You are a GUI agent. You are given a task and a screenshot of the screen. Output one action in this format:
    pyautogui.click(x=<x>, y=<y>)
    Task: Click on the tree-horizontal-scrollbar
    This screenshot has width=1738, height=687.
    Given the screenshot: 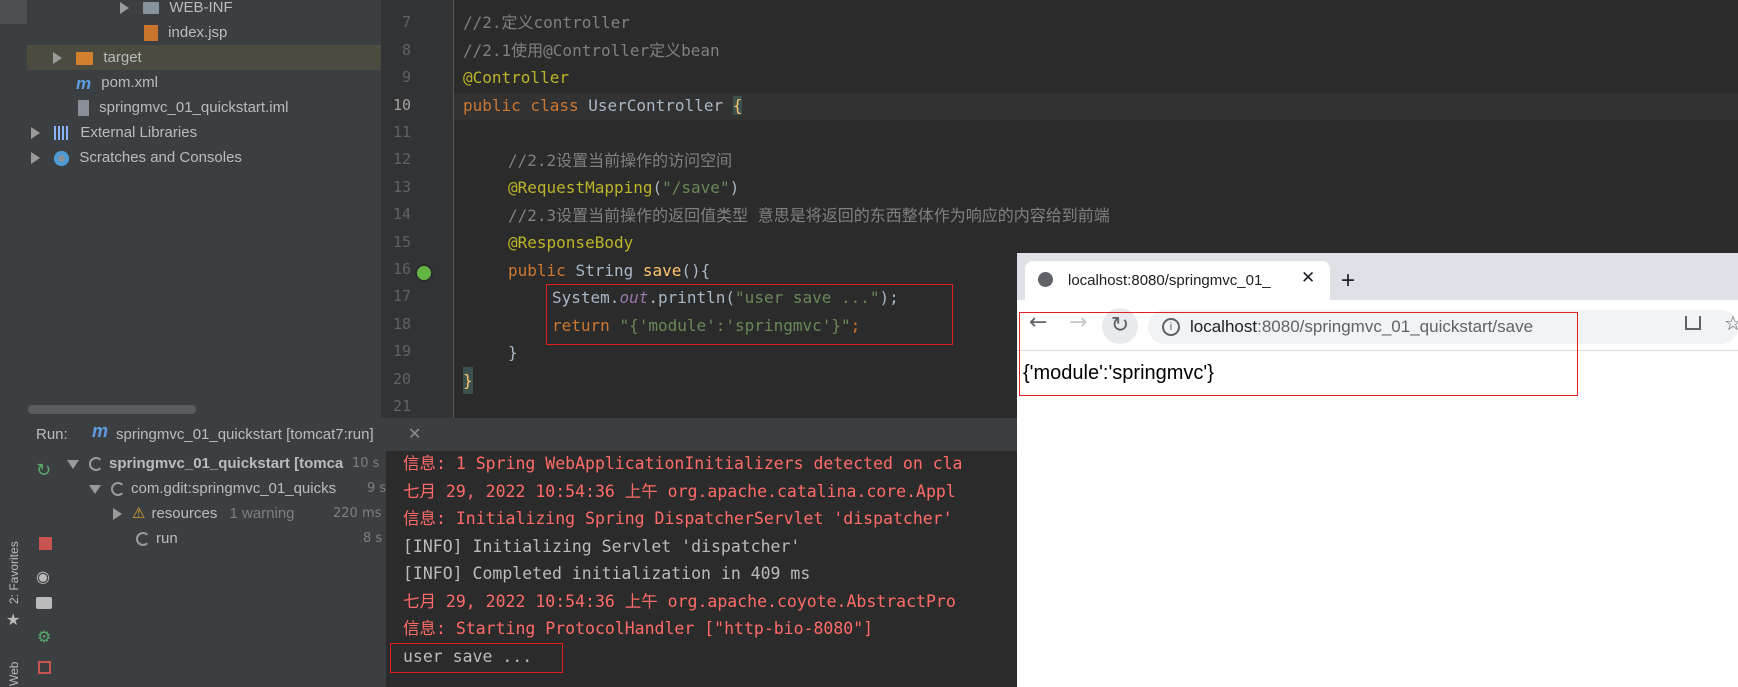 What is the action you would take?
    pyautogui.click(x=112, y=409)
    